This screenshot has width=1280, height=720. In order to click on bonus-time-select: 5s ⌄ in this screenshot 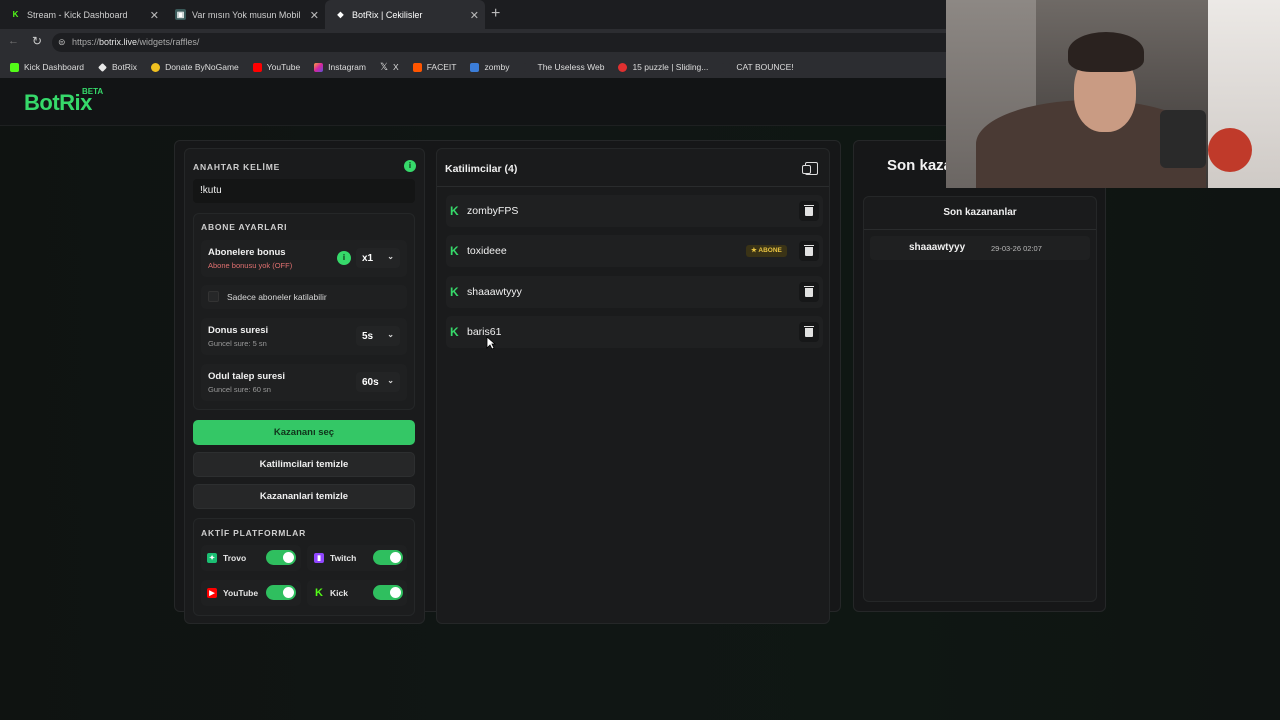, I will do `click(378, 336)`.